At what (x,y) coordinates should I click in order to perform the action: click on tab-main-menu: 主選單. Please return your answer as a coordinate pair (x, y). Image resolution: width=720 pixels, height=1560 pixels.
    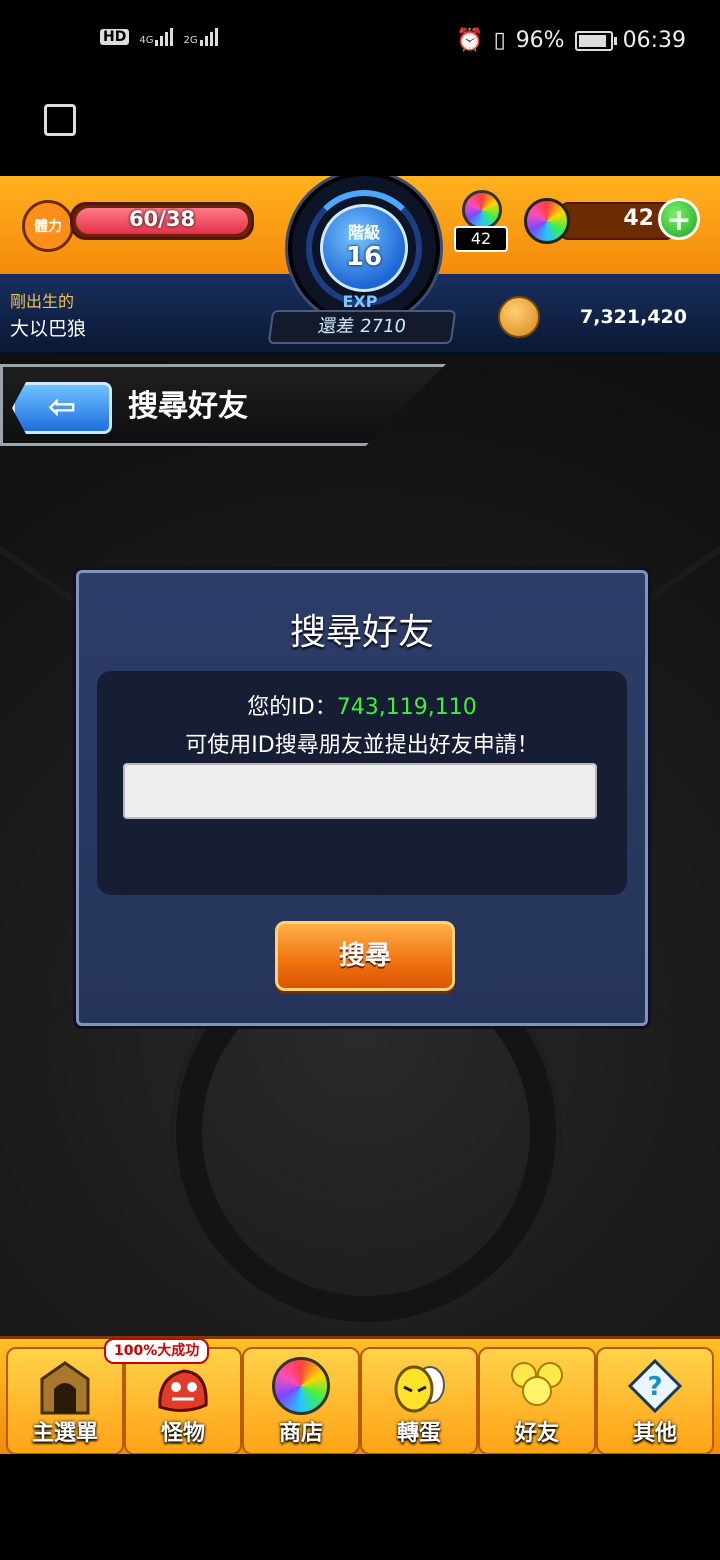
    Looking at the image, I should click on (65, 1400).